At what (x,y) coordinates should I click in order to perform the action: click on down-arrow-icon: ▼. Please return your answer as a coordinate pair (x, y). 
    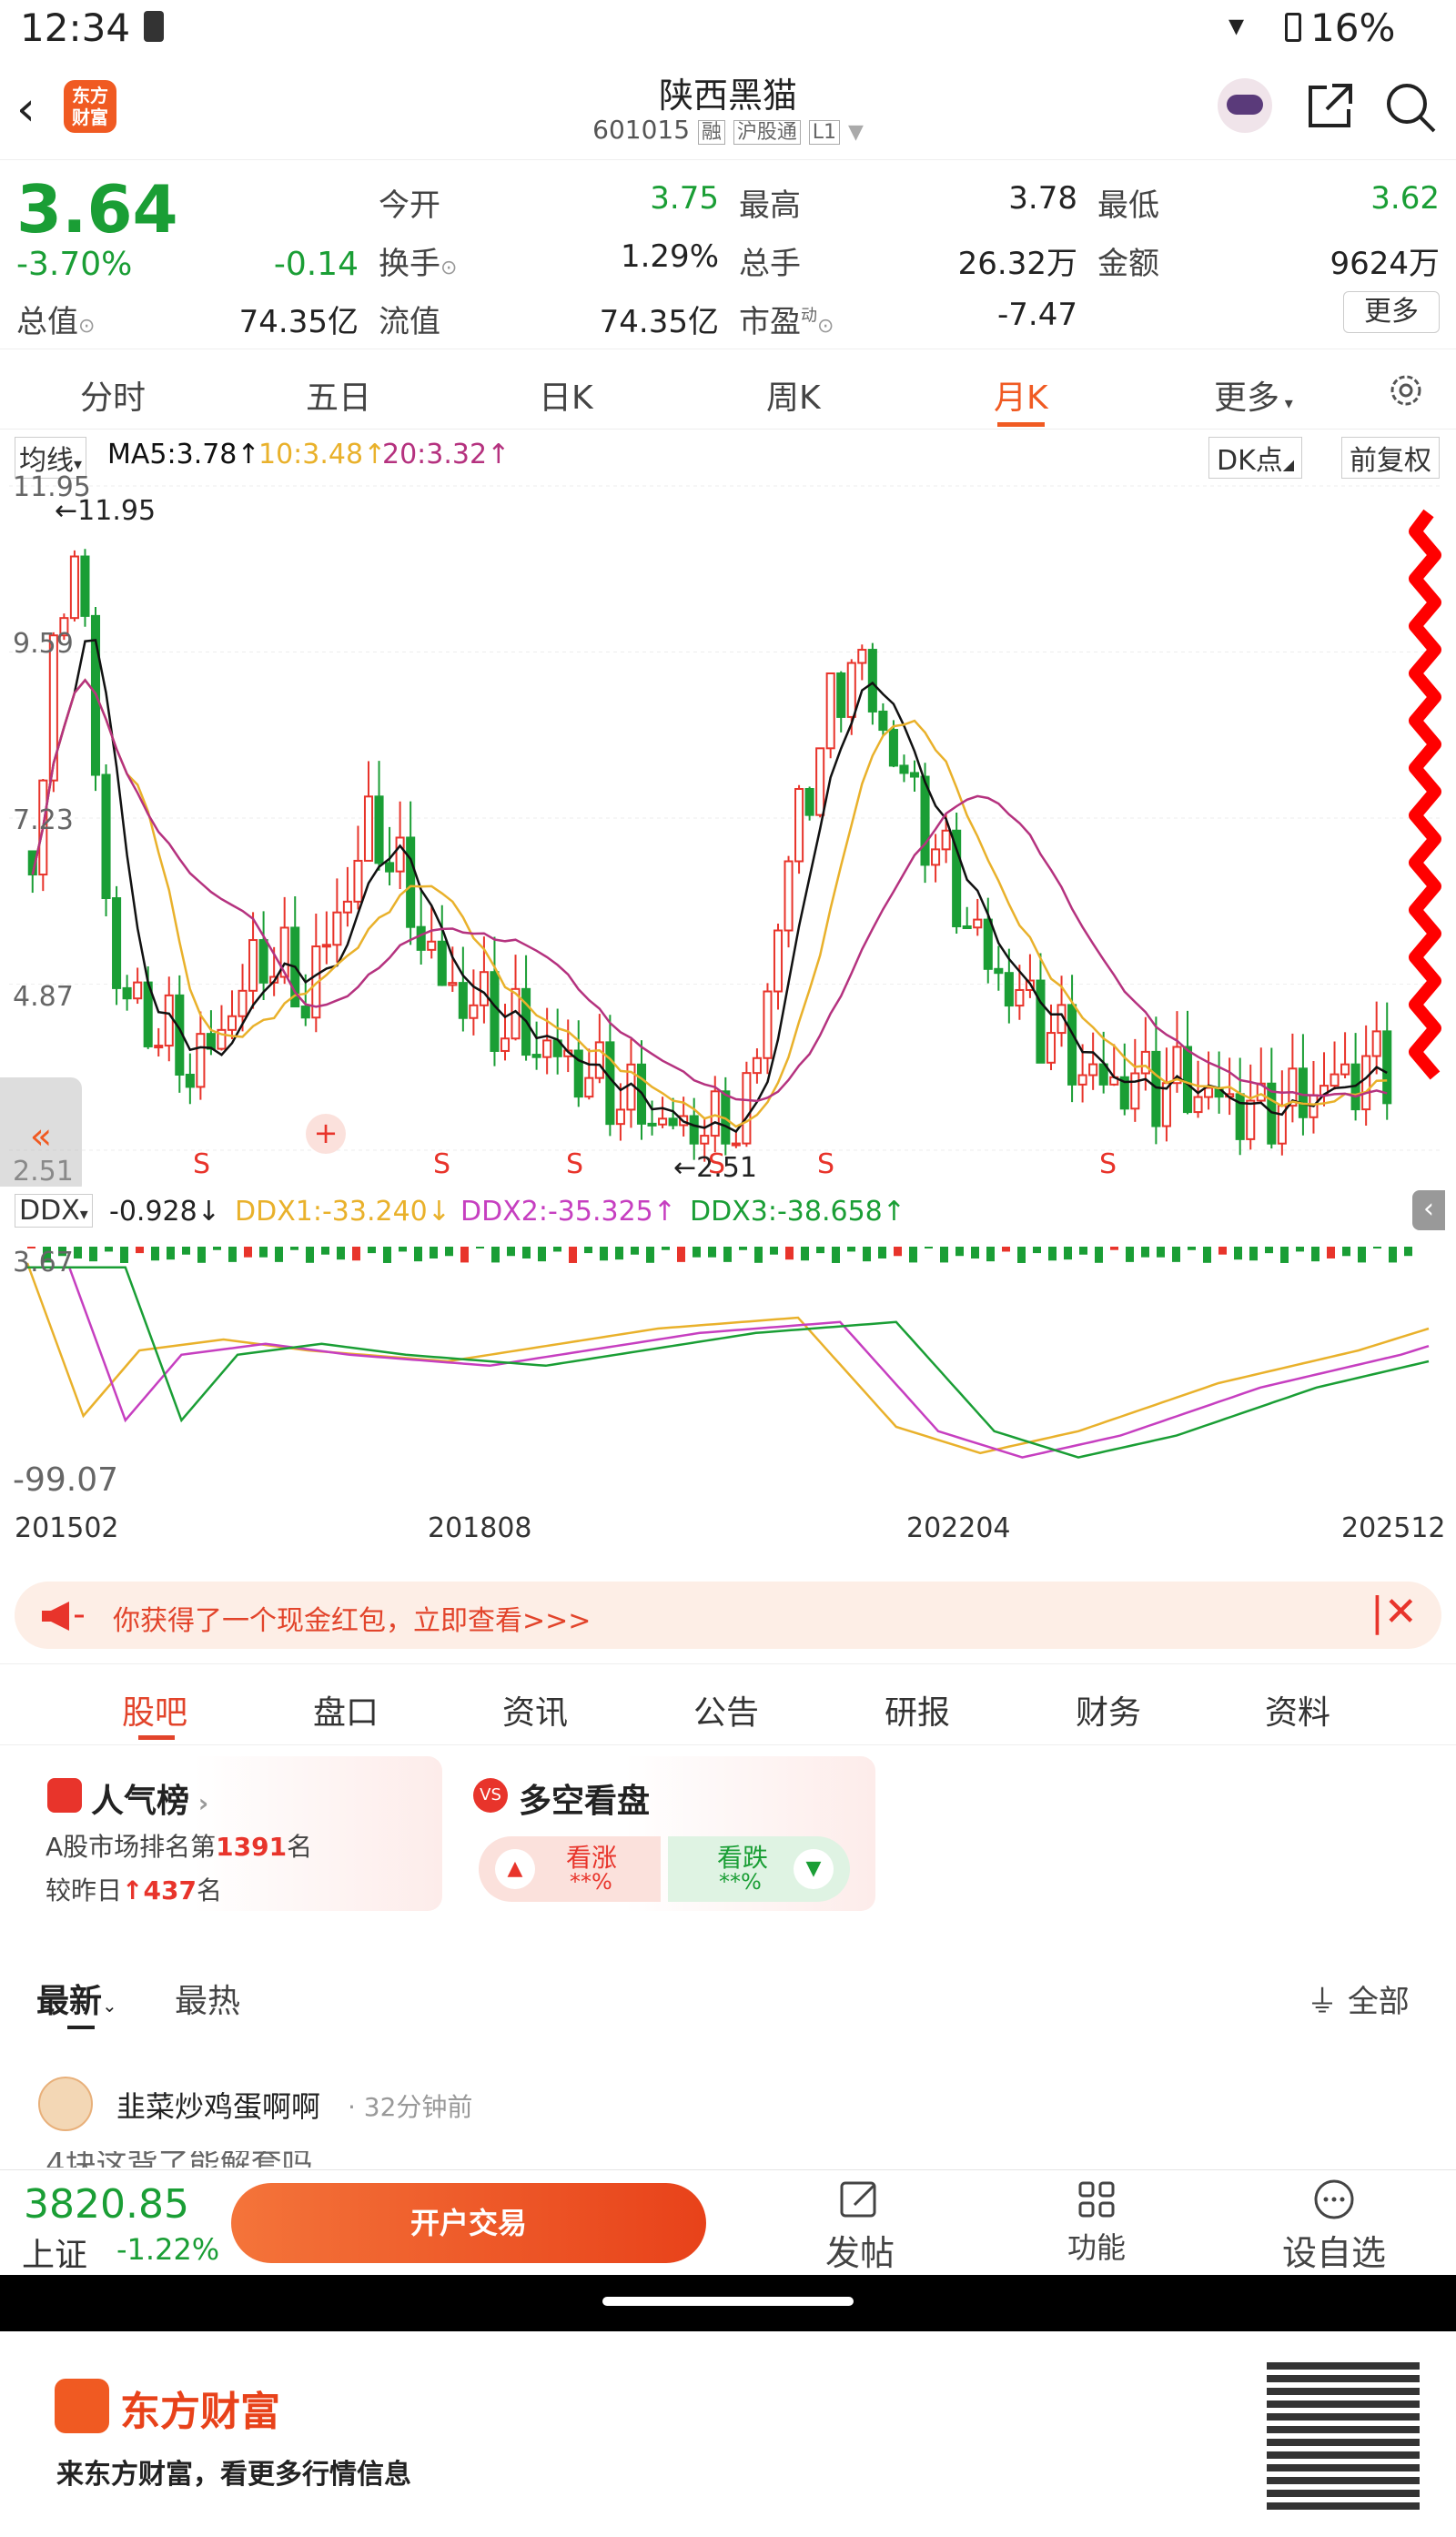
    Looking at the image, I should click on (814, 1869).